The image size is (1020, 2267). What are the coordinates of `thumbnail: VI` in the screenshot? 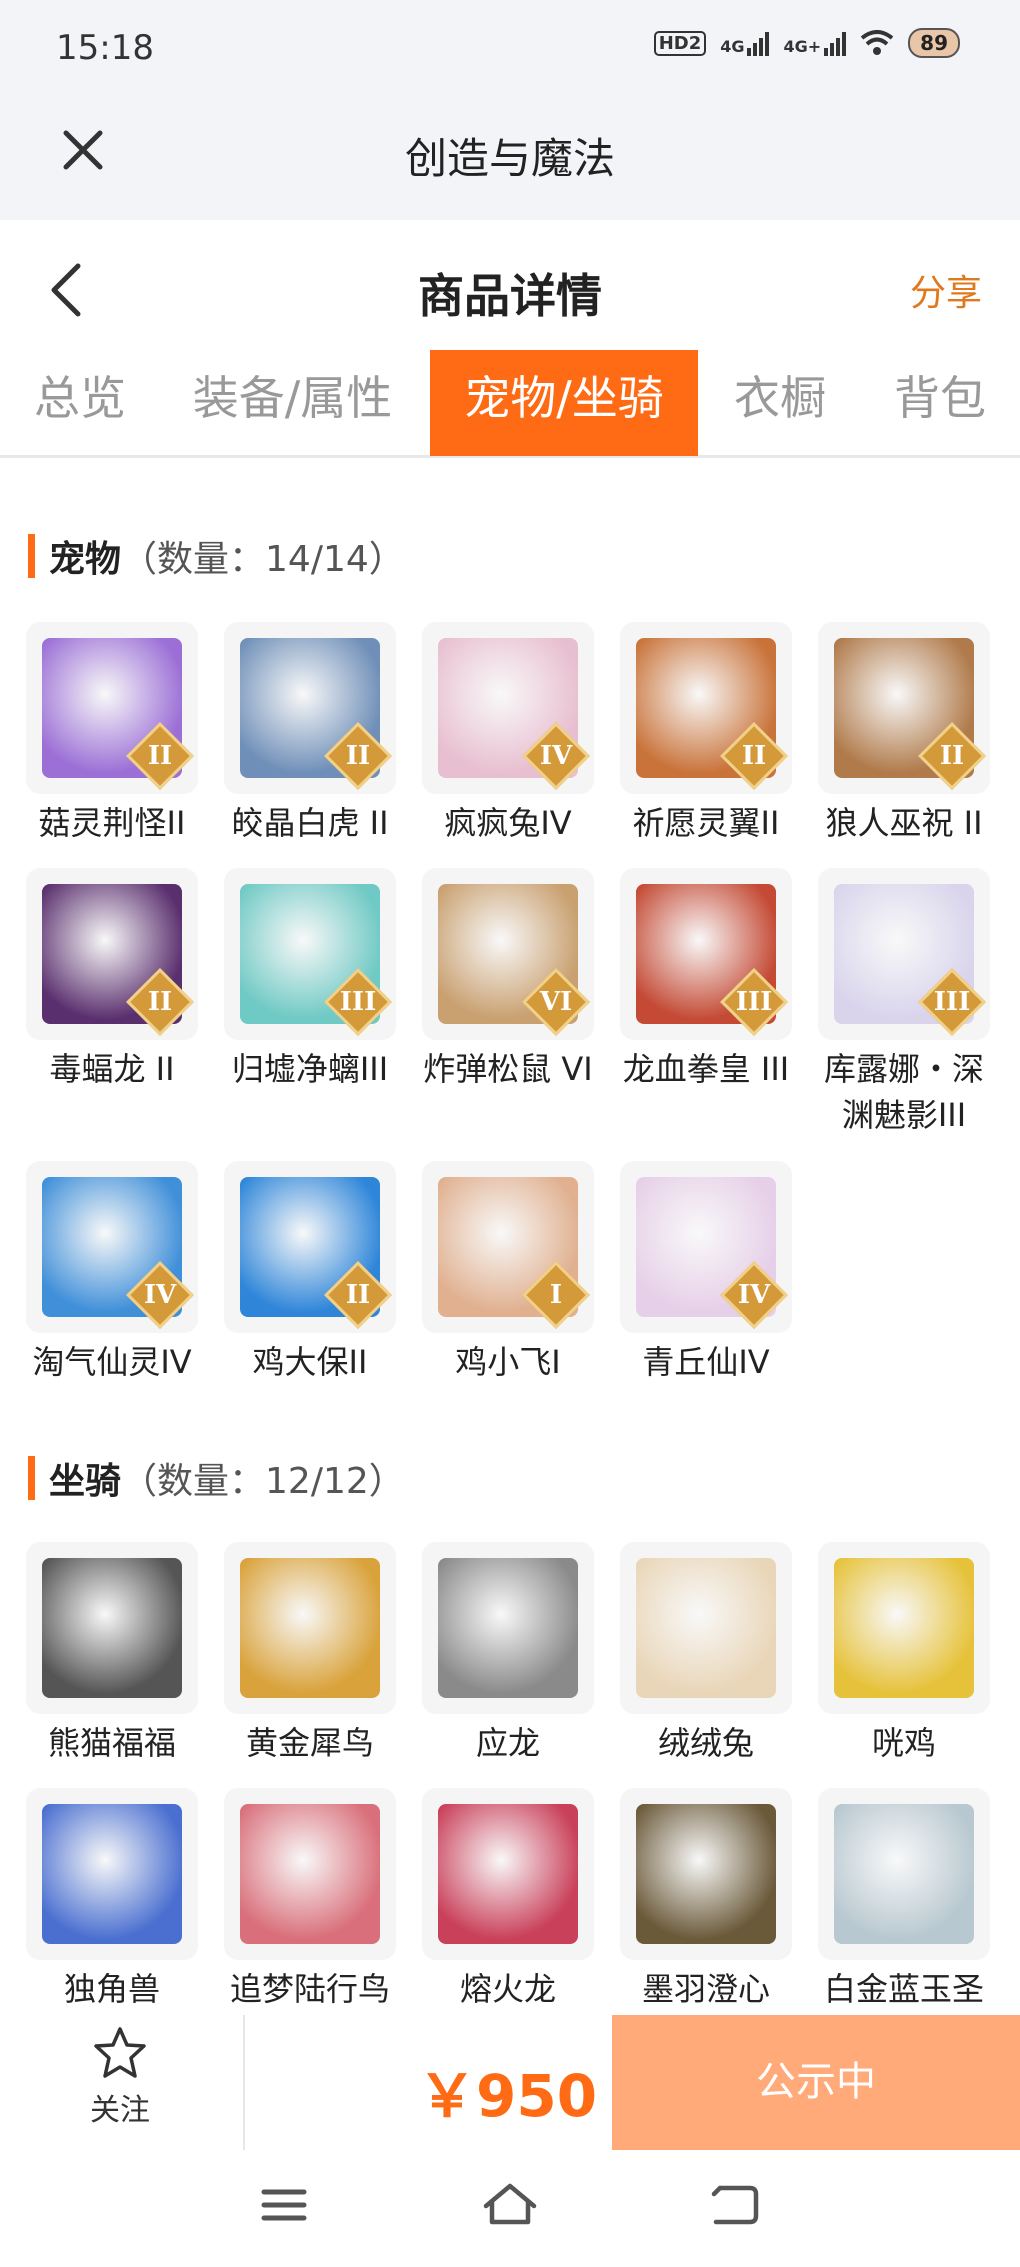 It's located at (508, 954).